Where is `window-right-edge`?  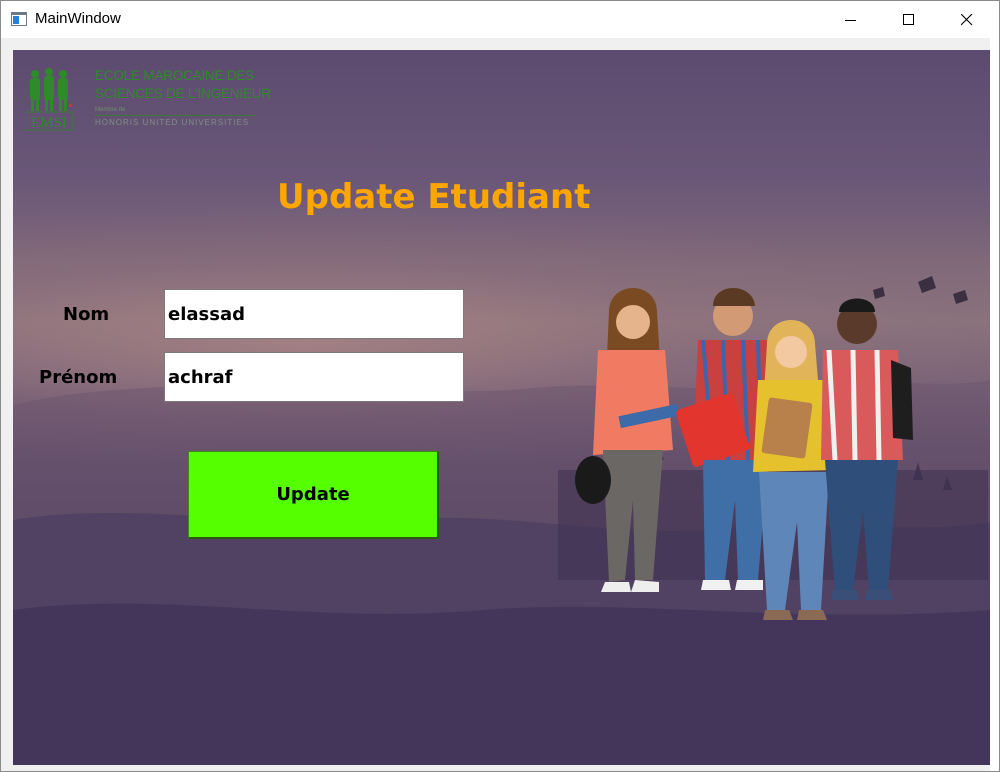 window-right-edge is located at coordinates (994, 404).